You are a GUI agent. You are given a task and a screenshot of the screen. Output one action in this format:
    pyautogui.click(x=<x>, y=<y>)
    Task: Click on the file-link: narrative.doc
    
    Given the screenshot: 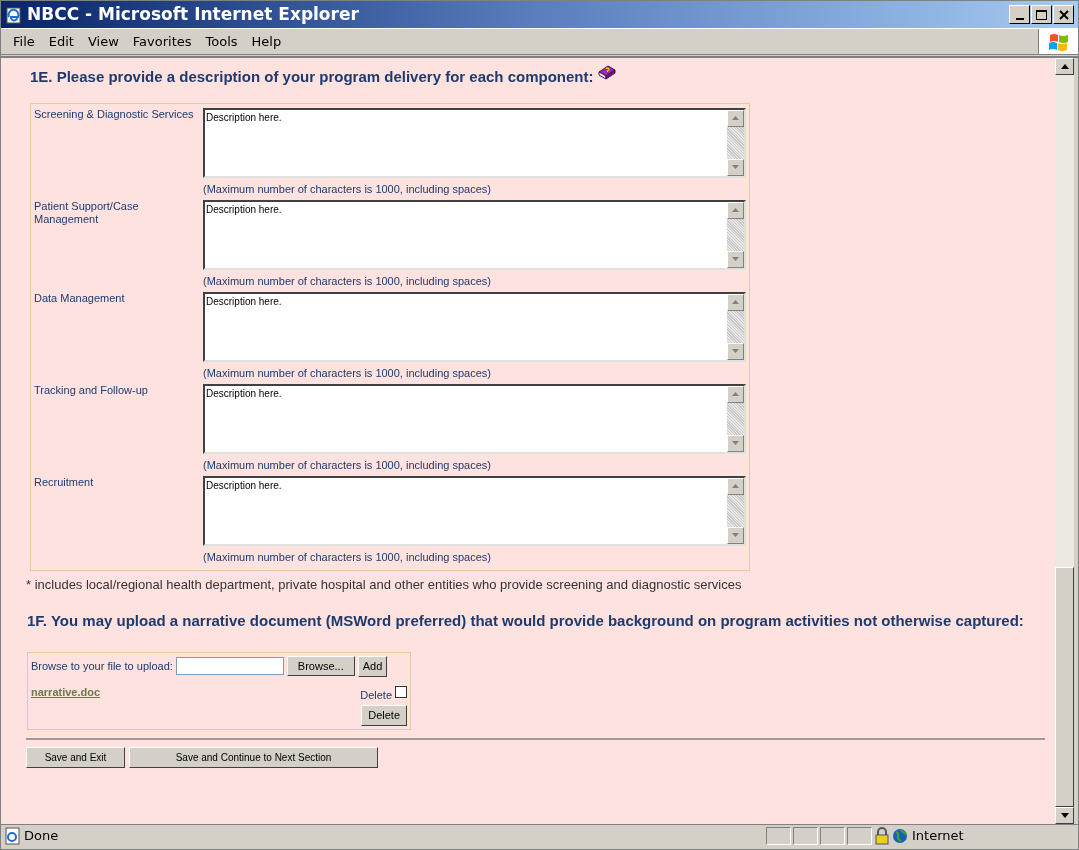 What is the action you would take?
    pyautogui.click(x=66, y=691)
    